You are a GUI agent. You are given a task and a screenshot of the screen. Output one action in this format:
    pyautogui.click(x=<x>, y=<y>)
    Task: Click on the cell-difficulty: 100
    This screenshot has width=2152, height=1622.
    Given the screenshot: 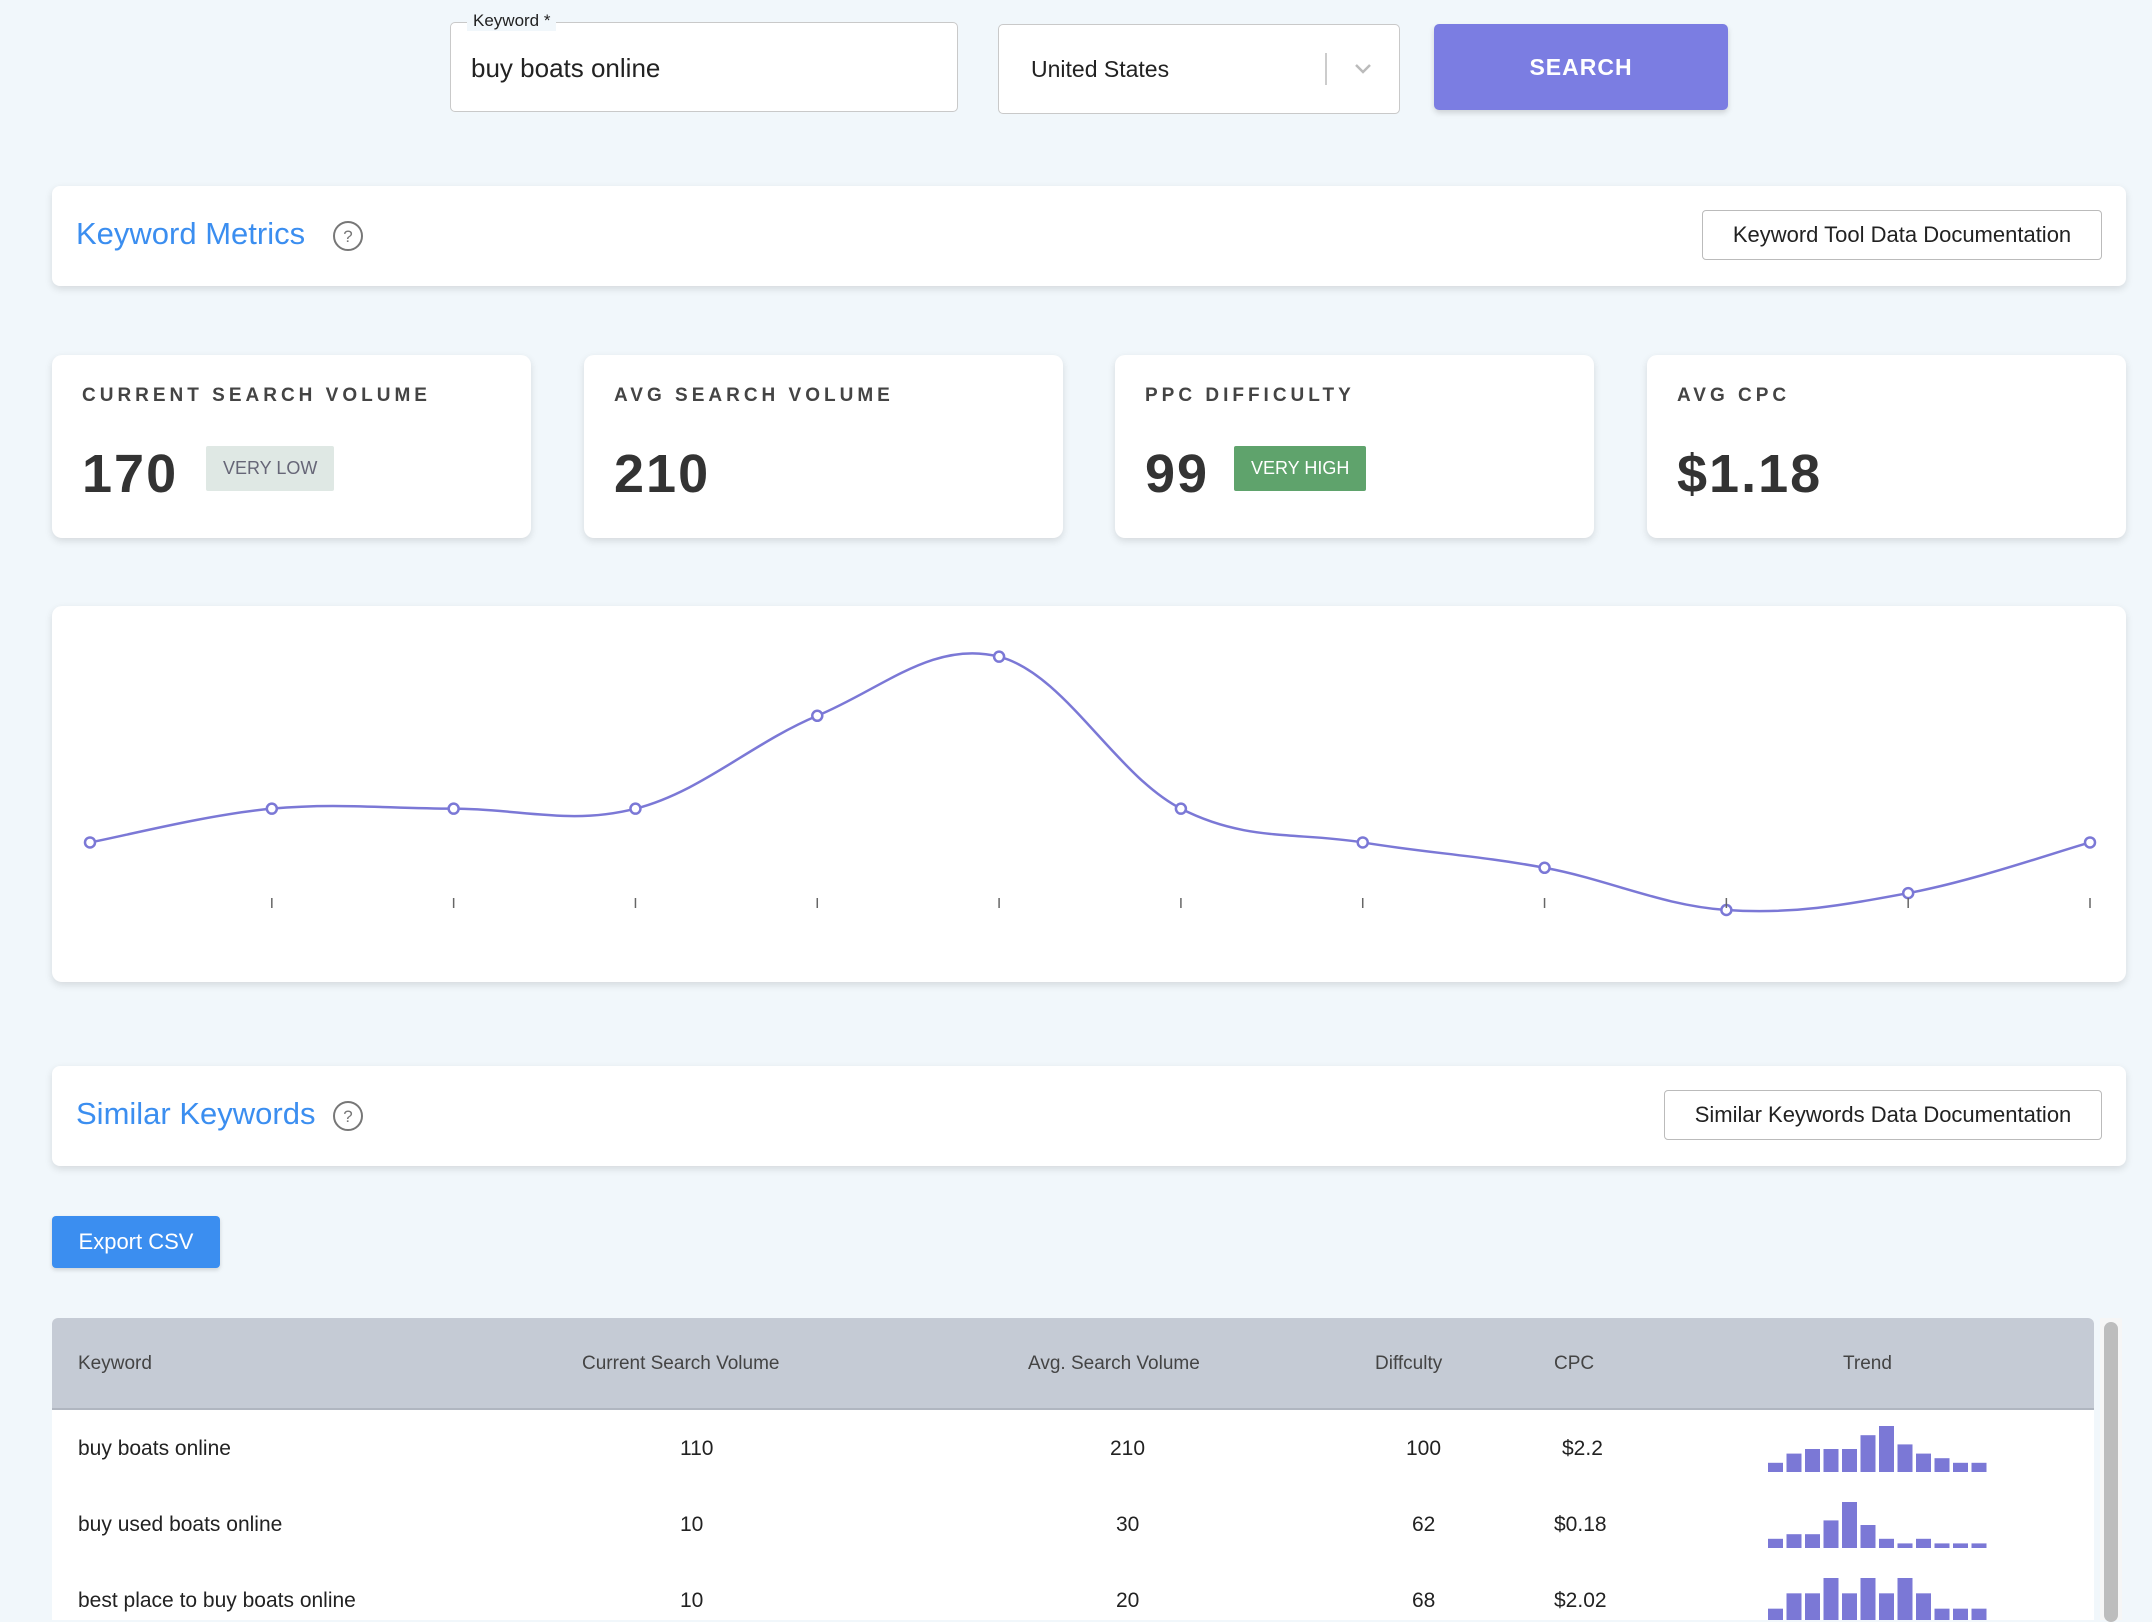 What is the action you would take?
    pyautogui.click(x=1424, y=1448)
    